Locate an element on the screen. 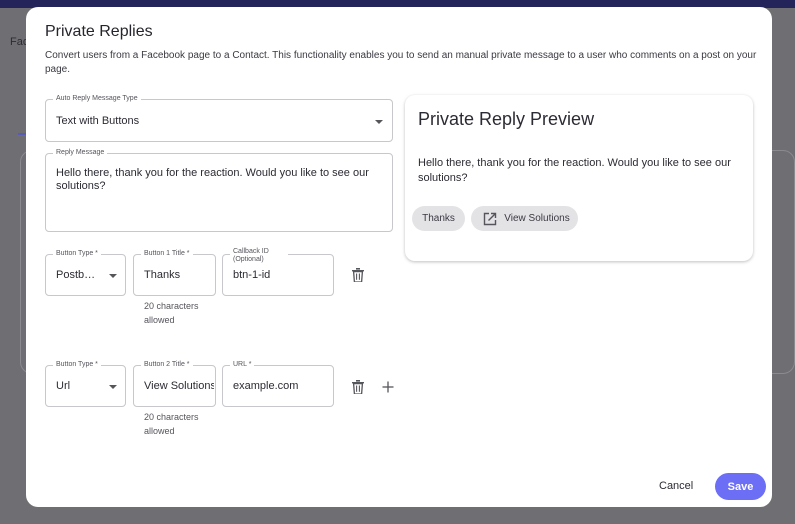 The width and height of the screenshot is (795, 524). dialog-title: Private Replies is located at coordinates (99, 31).